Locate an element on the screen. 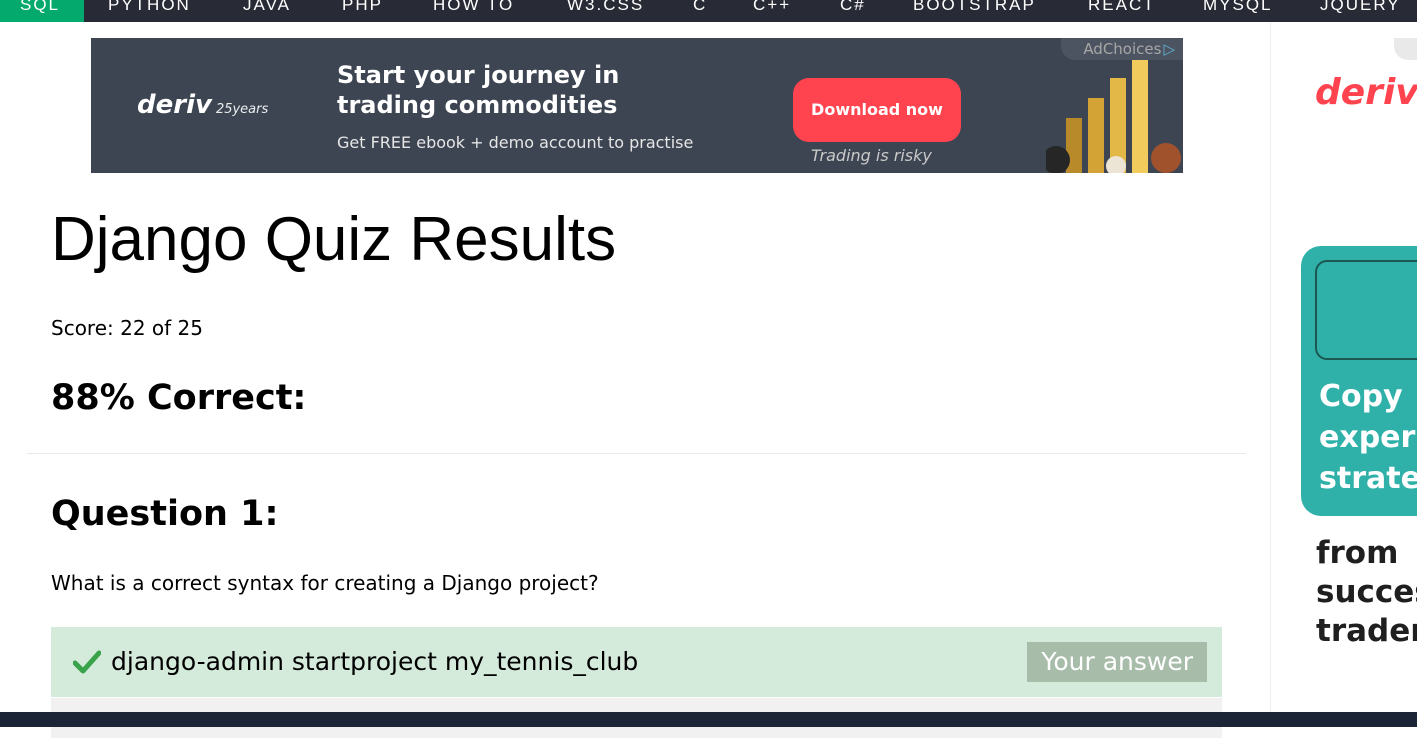 Image resolution: width=1417 pixels, height=738 pixels. copy-trading-icon is located at coordinates (1366, 310).